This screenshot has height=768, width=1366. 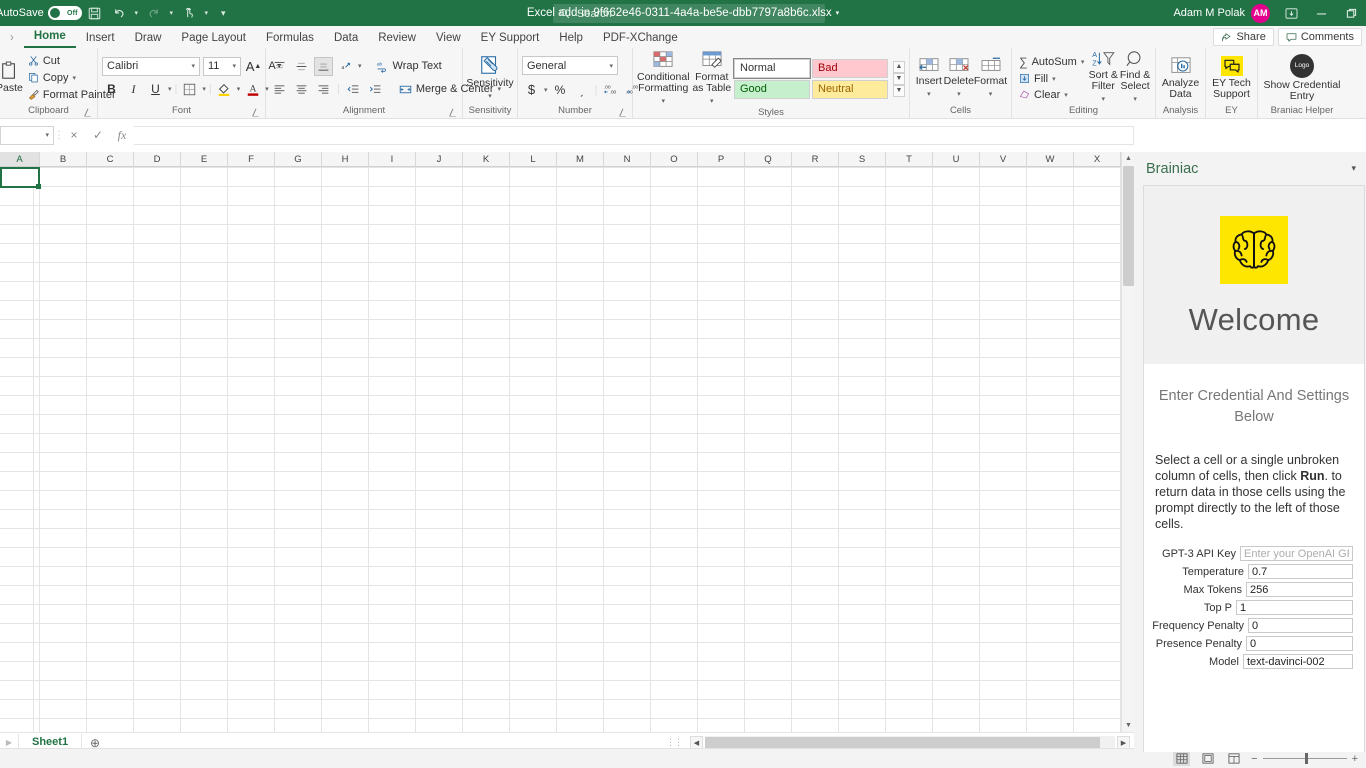 What do you see at coordinates (189, 89) in the screenshot?
I see `borders-button` at bounding box center [189, 89].